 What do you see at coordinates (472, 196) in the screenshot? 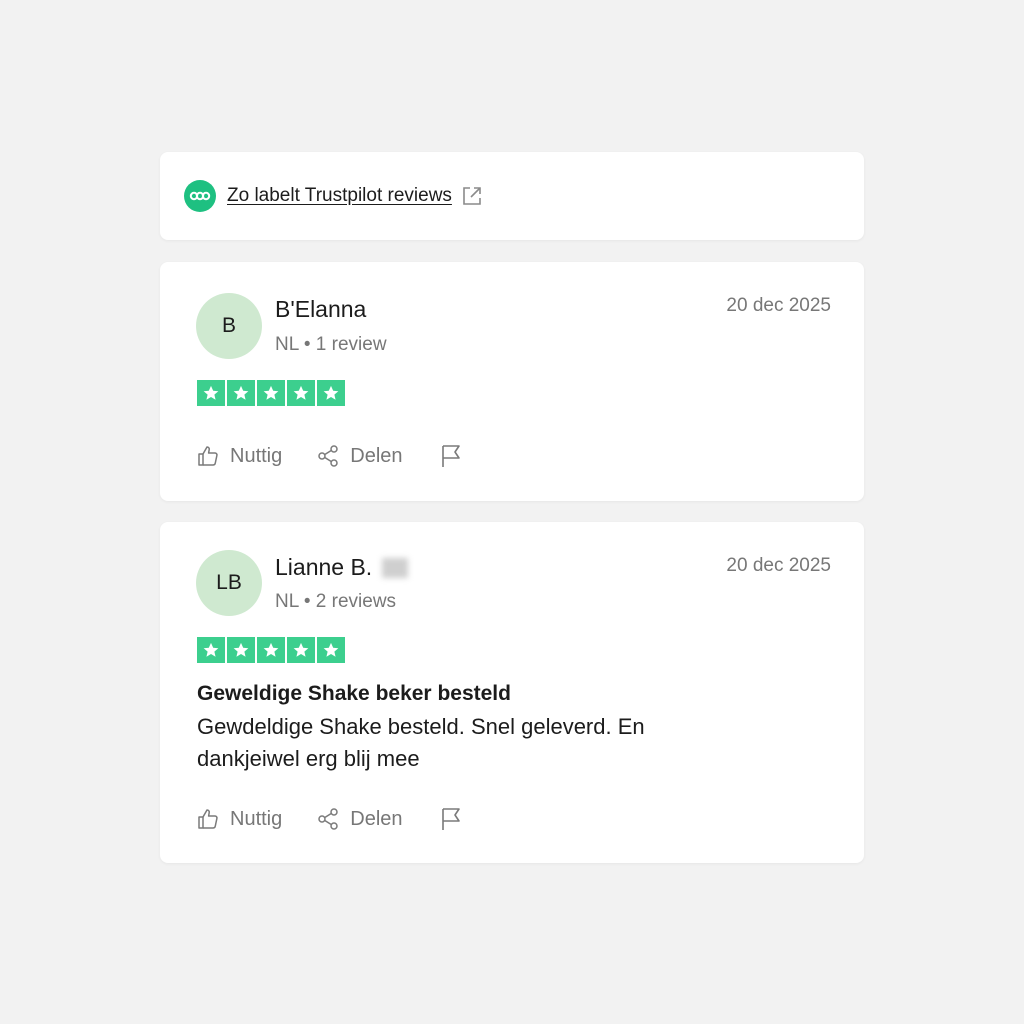
I see `external-link-icon` at bounding box center [472, 196].